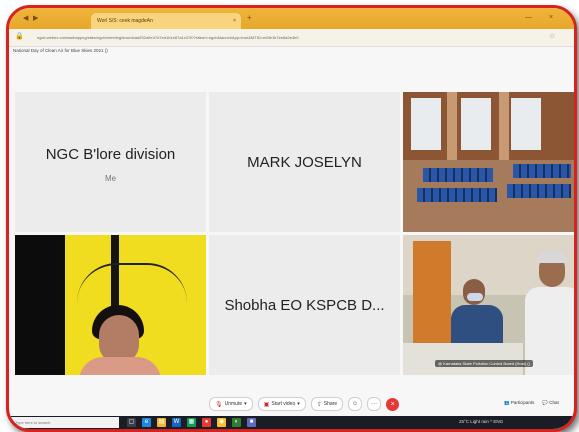 This screenshot has width=579, height=432. Describe the element at coordinates (25, 18) in the screenshot. I see `back-arrow-icon: ◀` at that location.